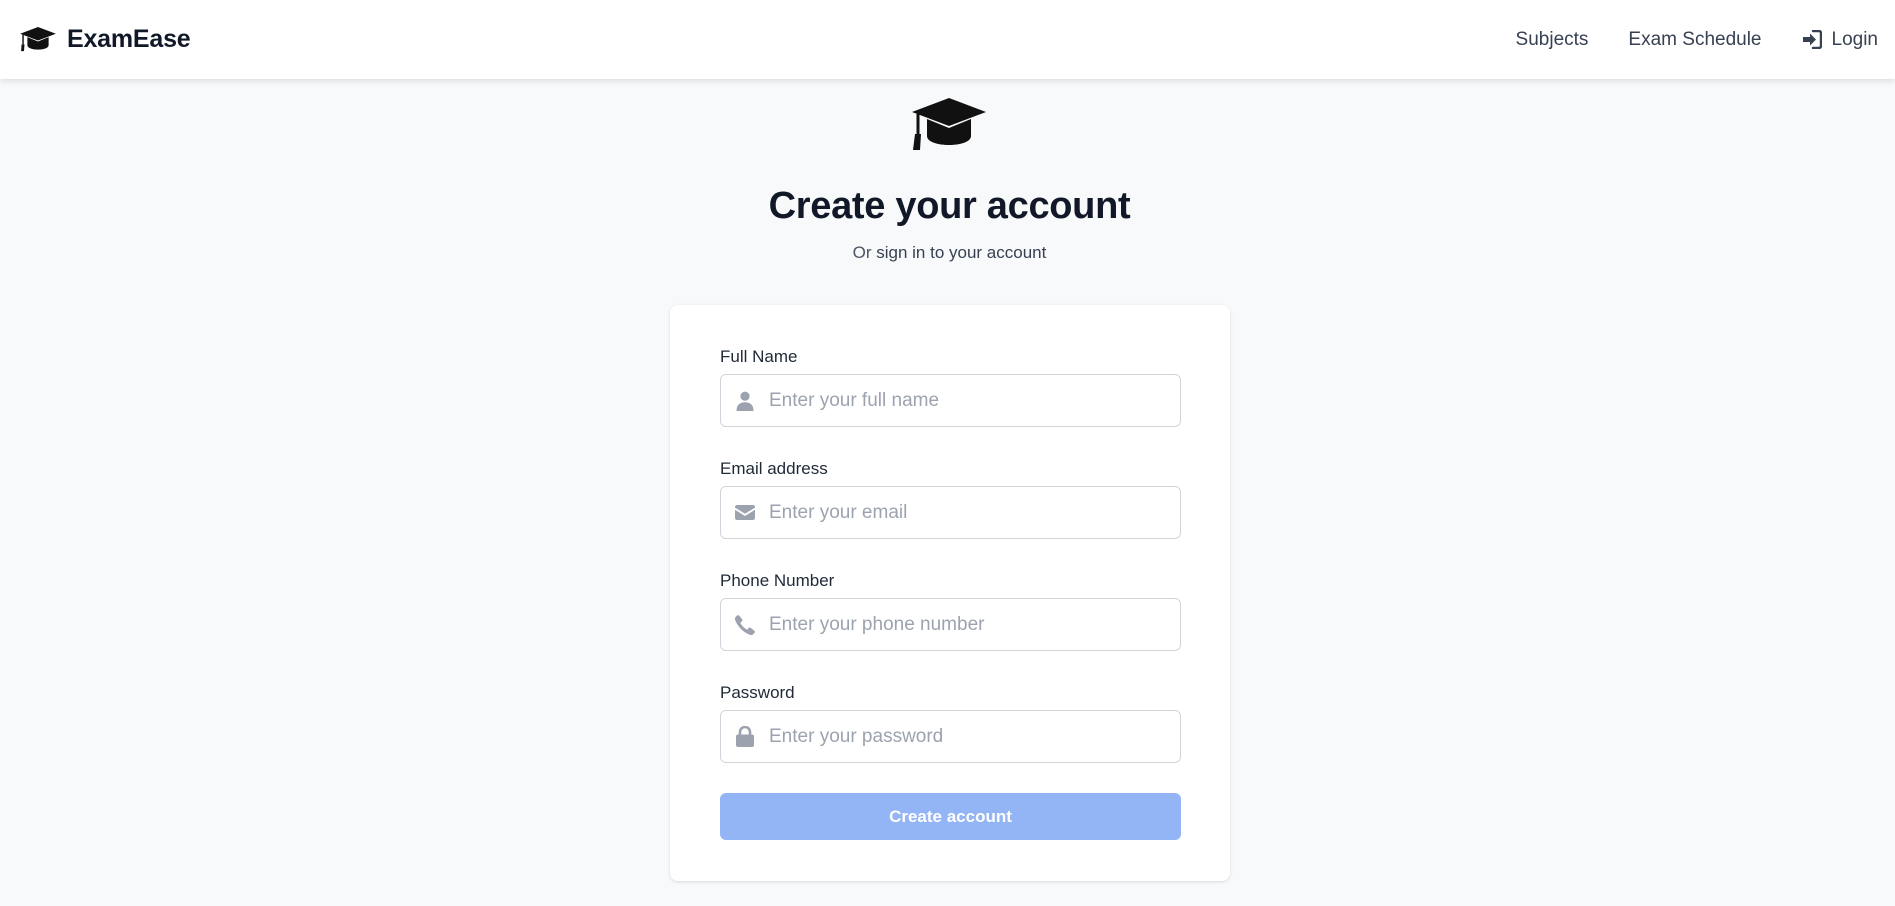 This screenshot has height=906, width=1895. Describe the element at coordinates (129, 39) in the screenshot. I see `brand-name: ExamEase` at that location.